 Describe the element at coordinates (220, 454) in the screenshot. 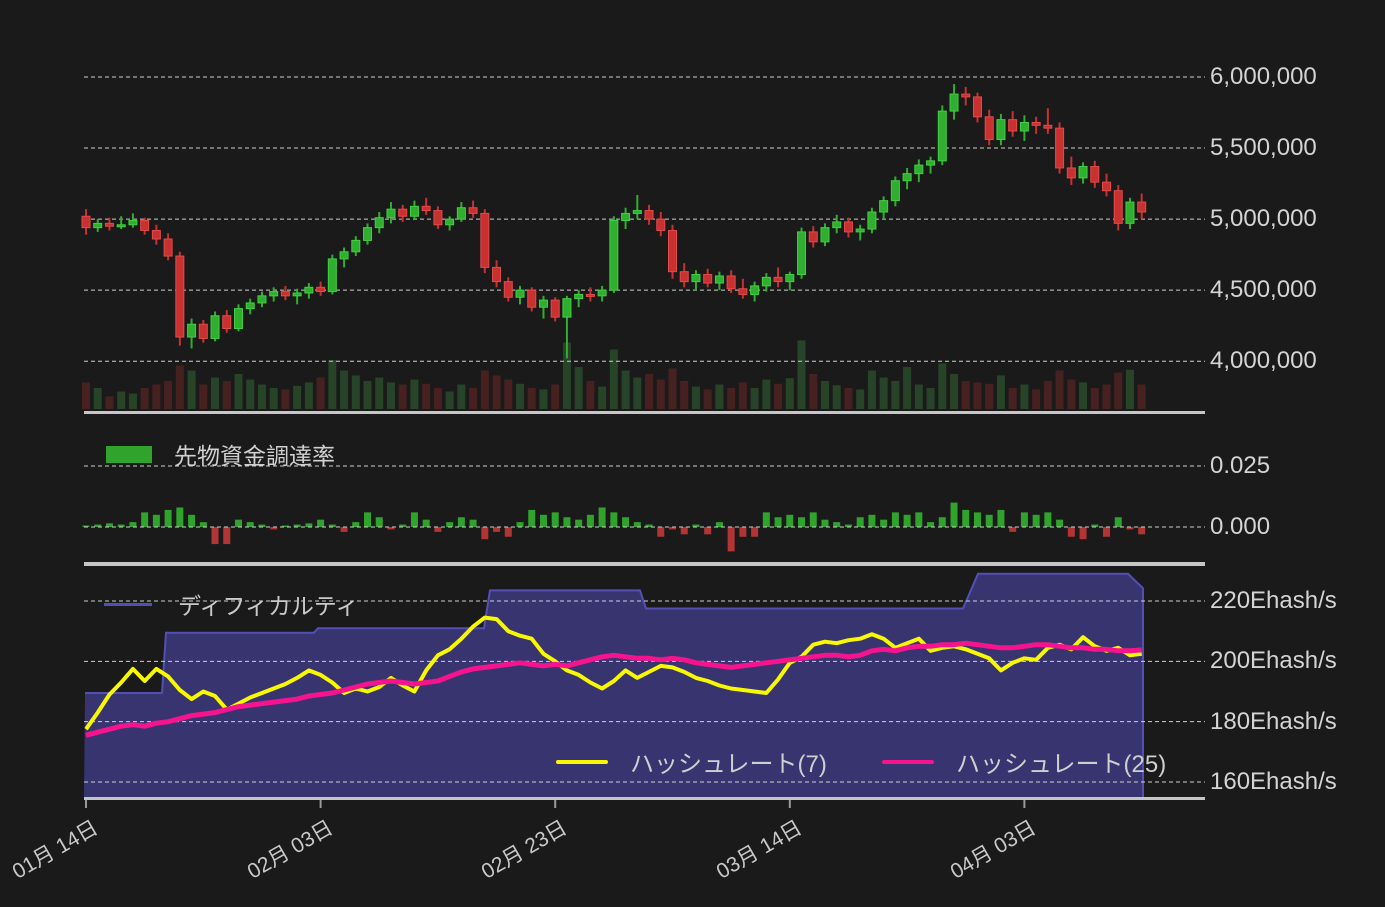

I see `legend-funding-rate: 先物資金調達率` at that location.